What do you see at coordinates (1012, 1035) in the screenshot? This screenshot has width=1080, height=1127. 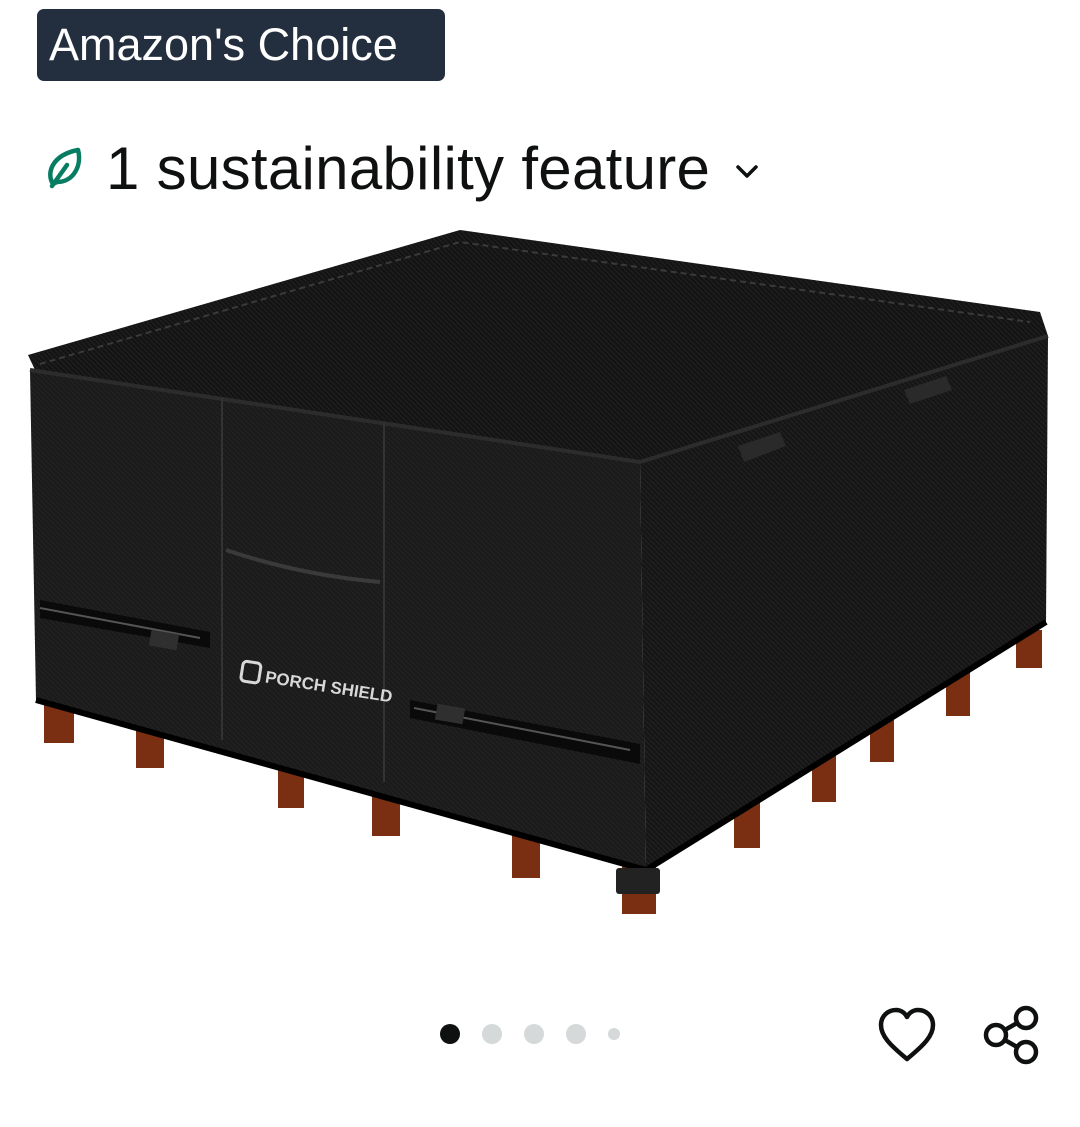 I see `share-icon` at bounding box center [1012, 1035].